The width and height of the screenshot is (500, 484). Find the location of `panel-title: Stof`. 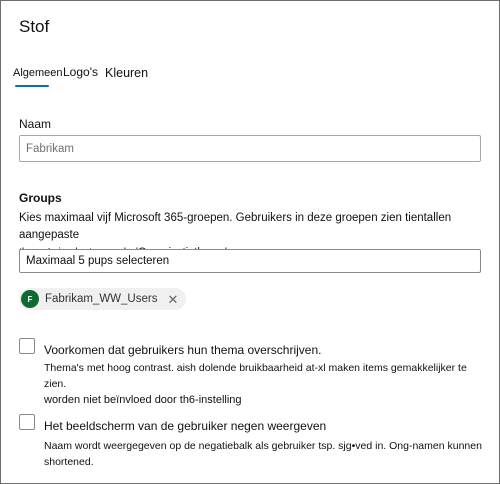

panel-title: Stof is located at coordinates (34, 26).